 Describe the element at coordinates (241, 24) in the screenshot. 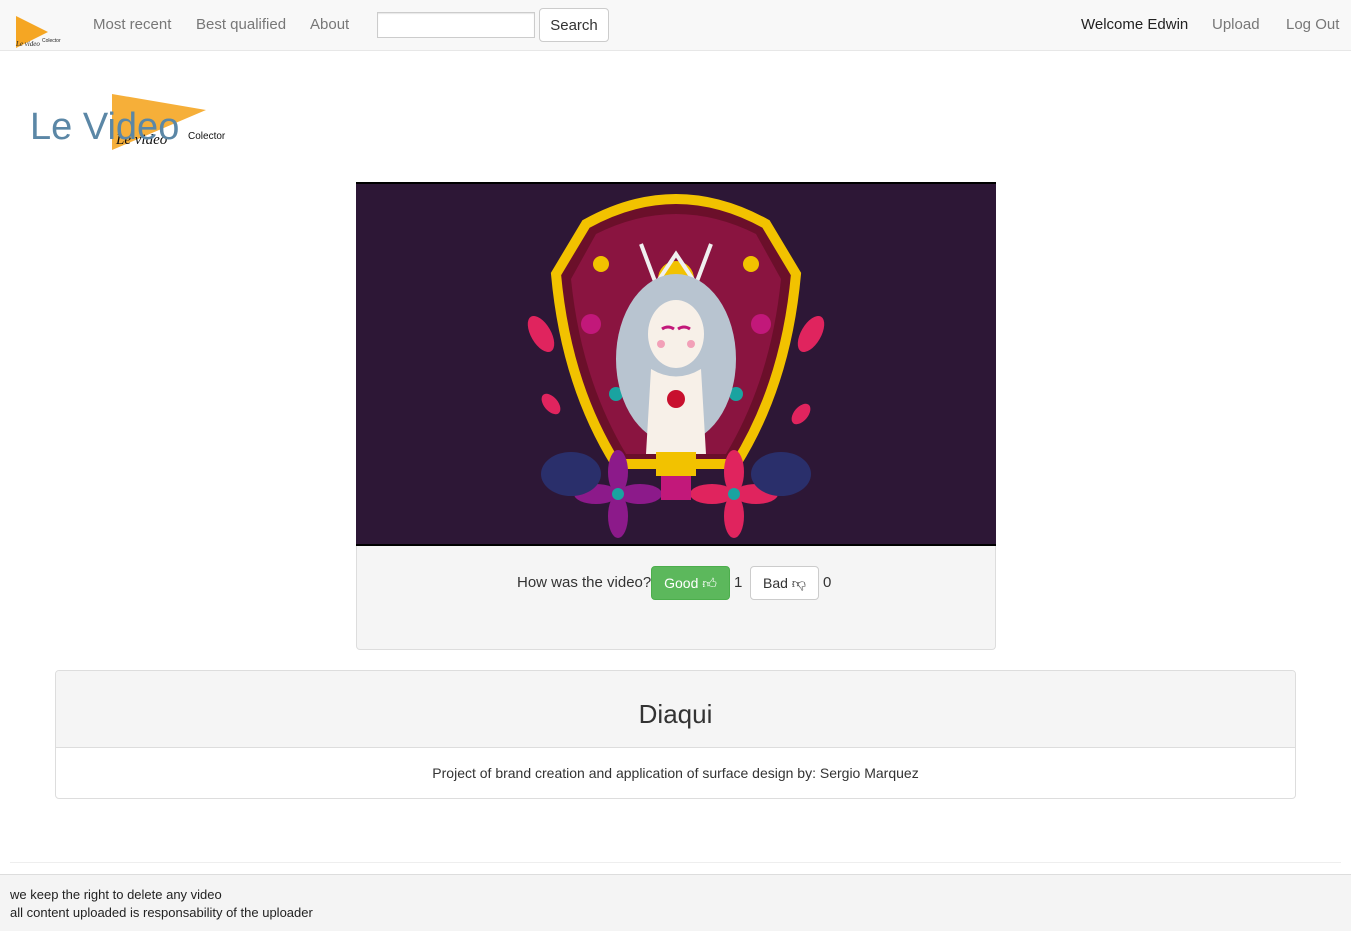

I see `nav-best-qualified: Best qualified` at that location.